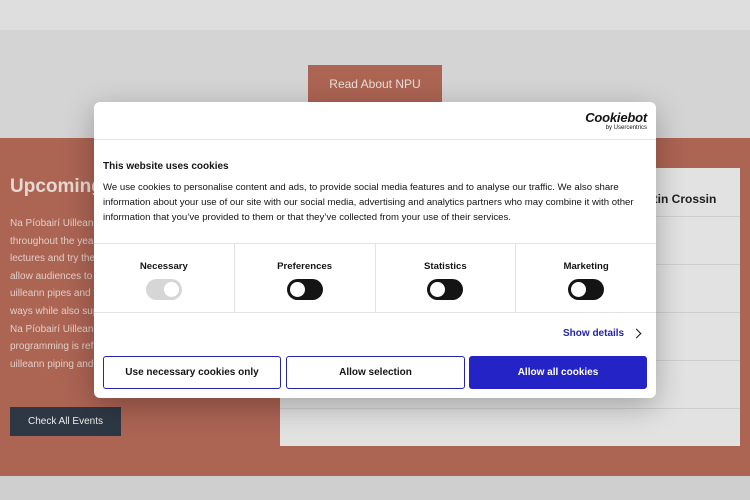 The image size is (750, 500). What do you see at coordinates (626, 128) in the screenshot?
I see `cookiebot-logo-subtext: by Usercentrics` at bounding box center [626, 128].